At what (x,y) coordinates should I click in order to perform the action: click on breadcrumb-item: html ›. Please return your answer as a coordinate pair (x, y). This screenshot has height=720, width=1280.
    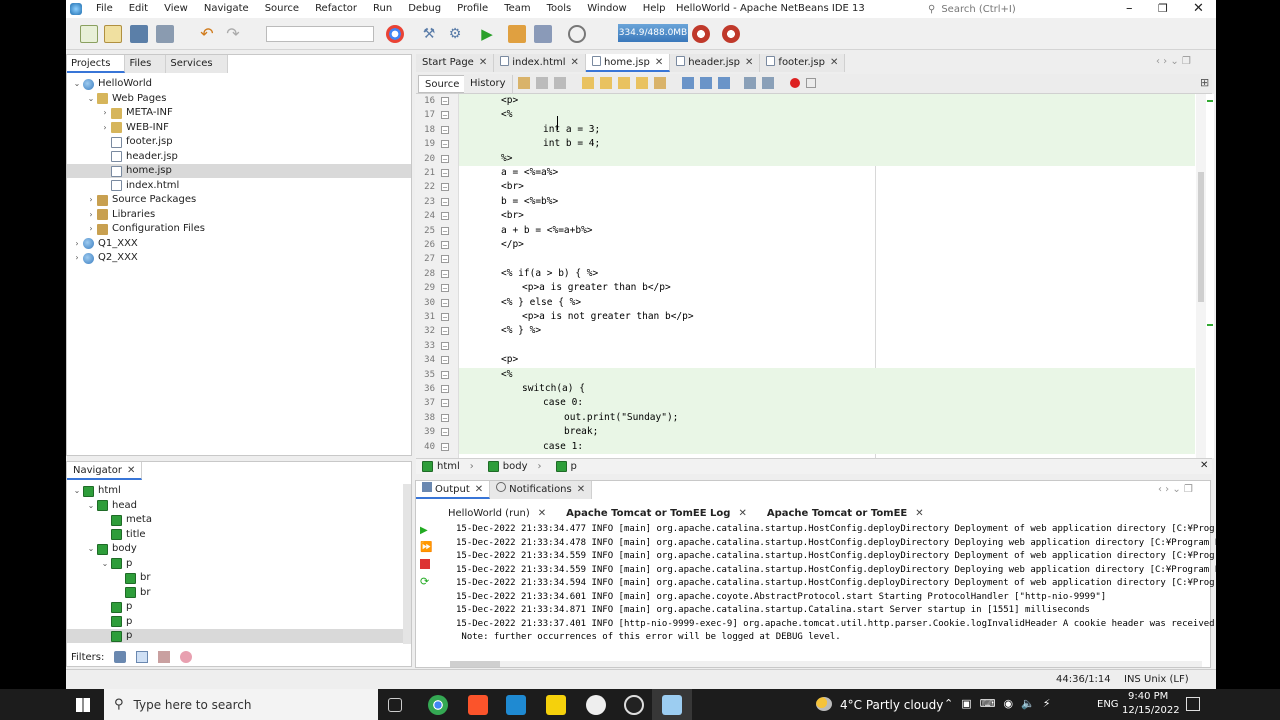
    Looking at the image, I should click on (448, 466).